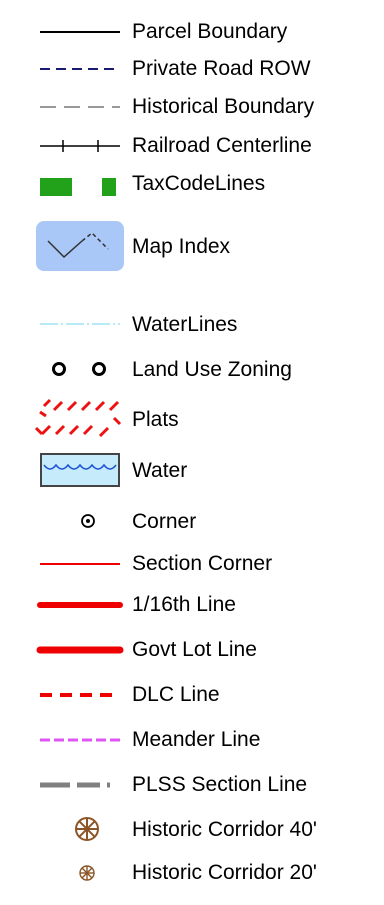 The height and width of the screenshot is (905, 384). Describe the element at coordinates (181, 246) in the screenshot. I see `legend-label: Map Index` at that location.